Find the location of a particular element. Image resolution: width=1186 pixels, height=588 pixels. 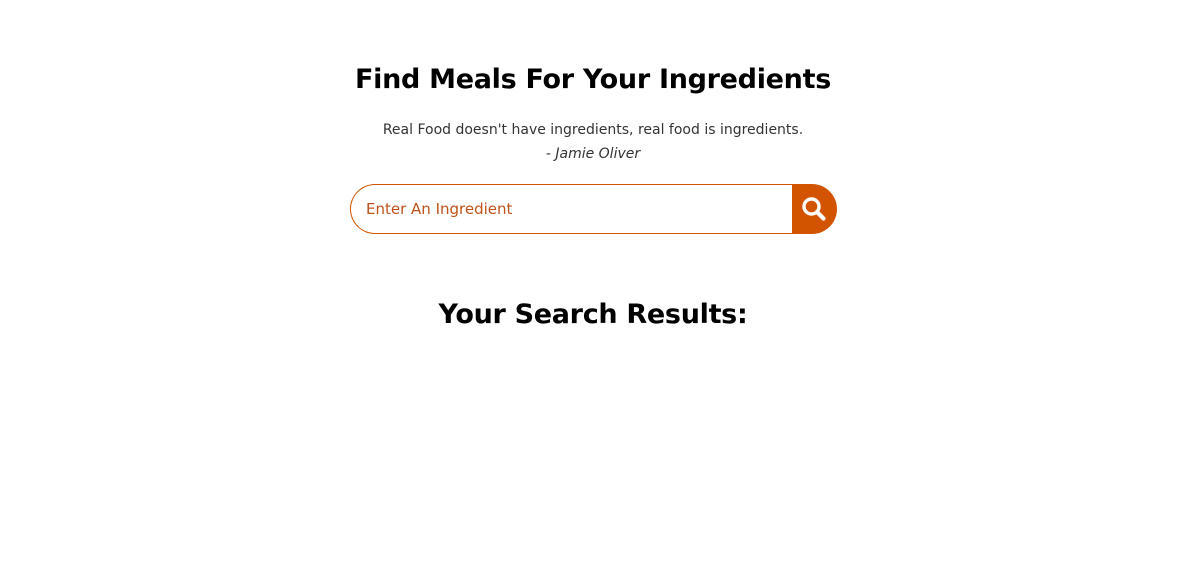

results-list is located at coordinates (593, 450).